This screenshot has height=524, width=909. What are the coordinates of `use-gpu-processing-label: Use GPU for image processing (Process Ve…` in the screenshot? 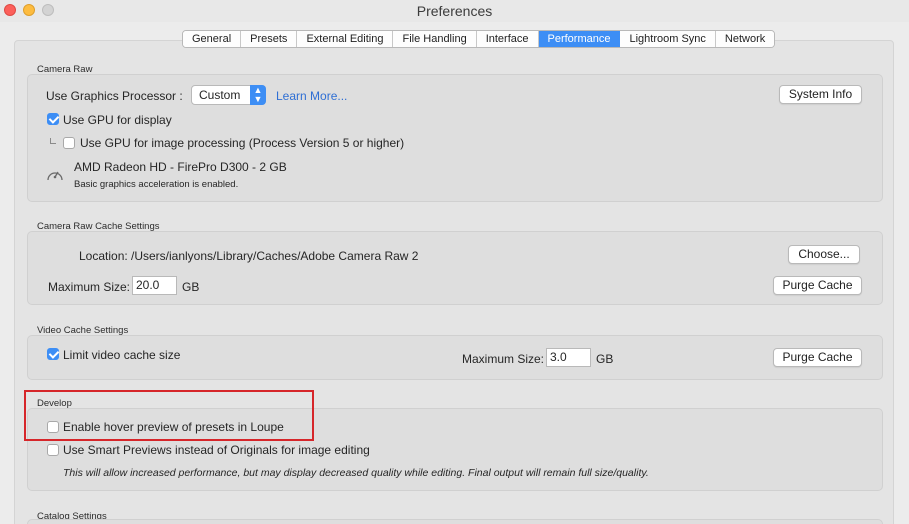 It's located at (242, 143).